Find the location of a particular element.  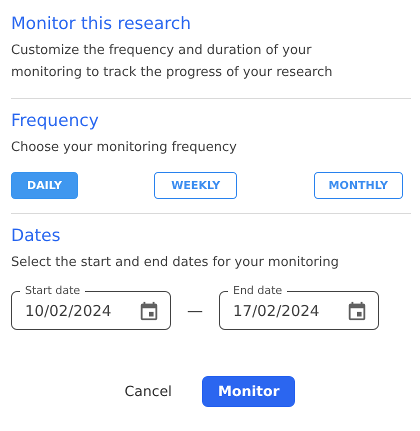

range-dash: — is located at coordinates (195, 310).